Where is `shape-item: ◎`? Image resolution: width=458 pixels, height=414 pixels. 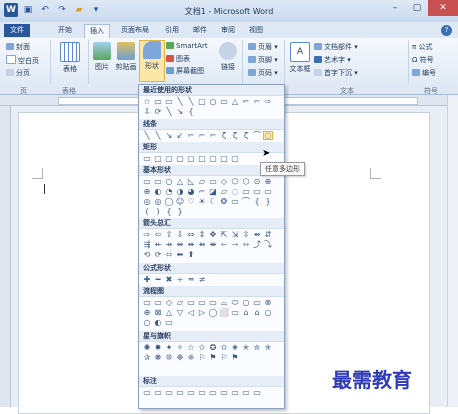
shape-item: ◎ is located at coordinates (147, 201).